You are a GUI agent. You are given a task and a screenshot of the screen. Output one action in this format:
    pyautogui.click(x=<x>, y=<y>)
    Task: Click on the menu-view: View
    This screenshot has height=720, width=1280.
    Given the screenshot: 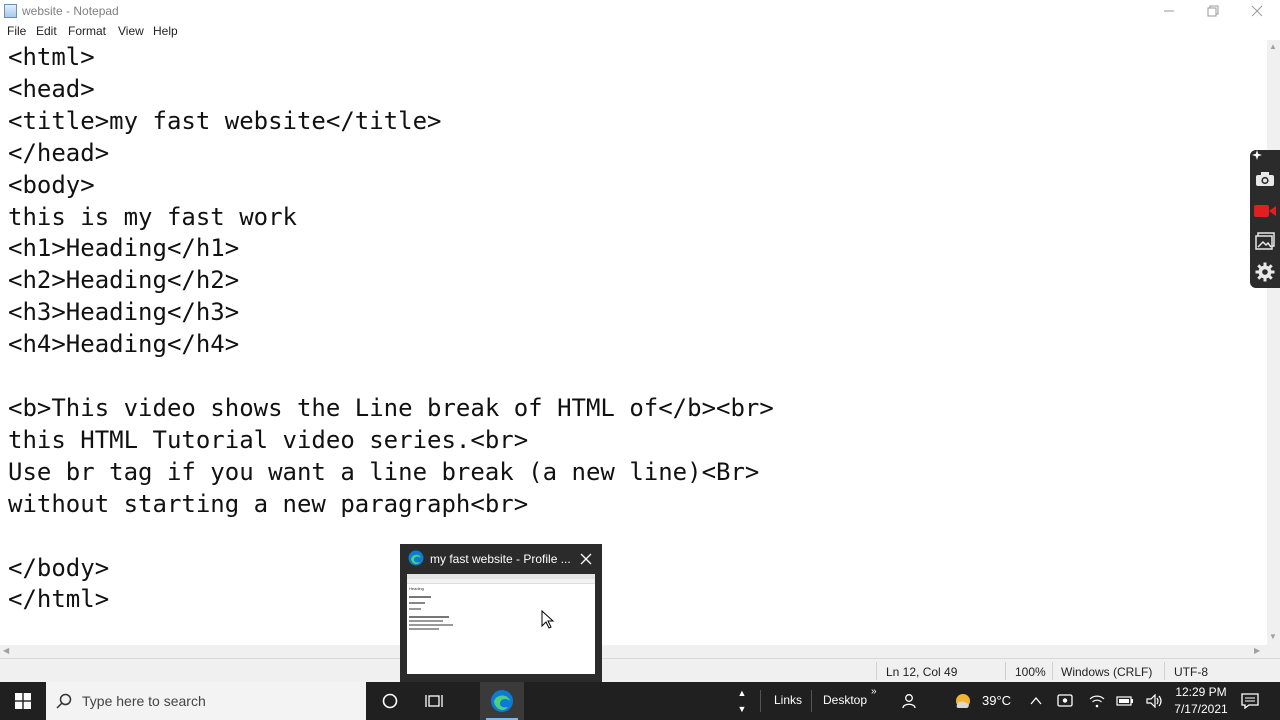 What is the action you would take?
    pyautogui.click(x=131, y=31)
    